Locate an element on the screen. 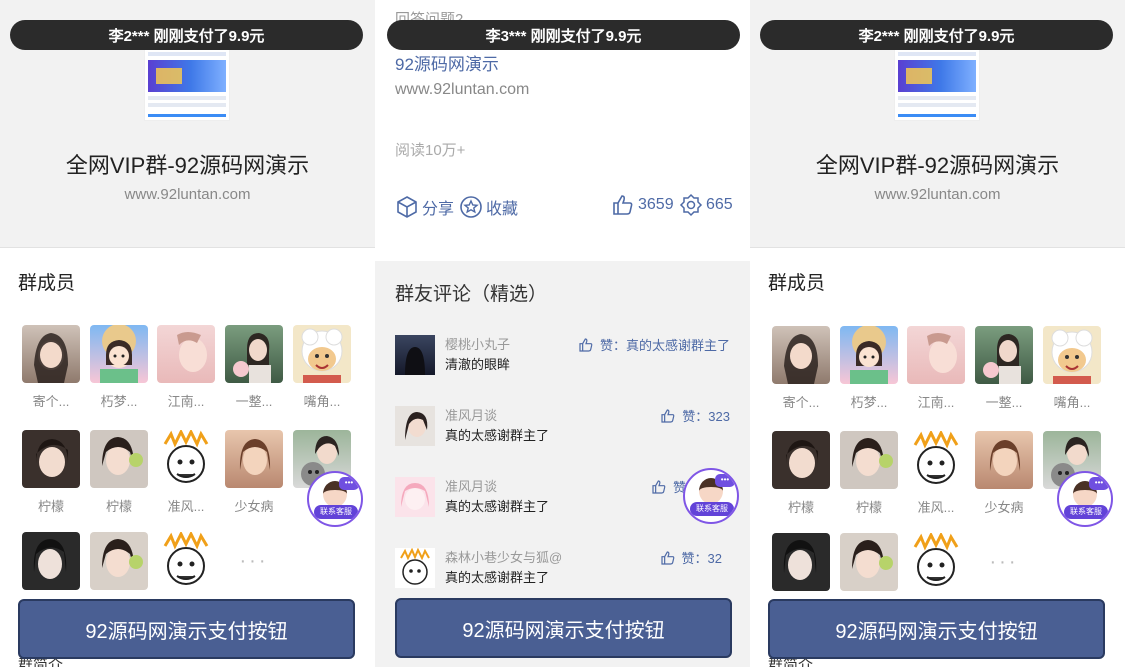 This screenshot has height=667, width=1125. cube-share-icon is located at coordinates (407, 207).